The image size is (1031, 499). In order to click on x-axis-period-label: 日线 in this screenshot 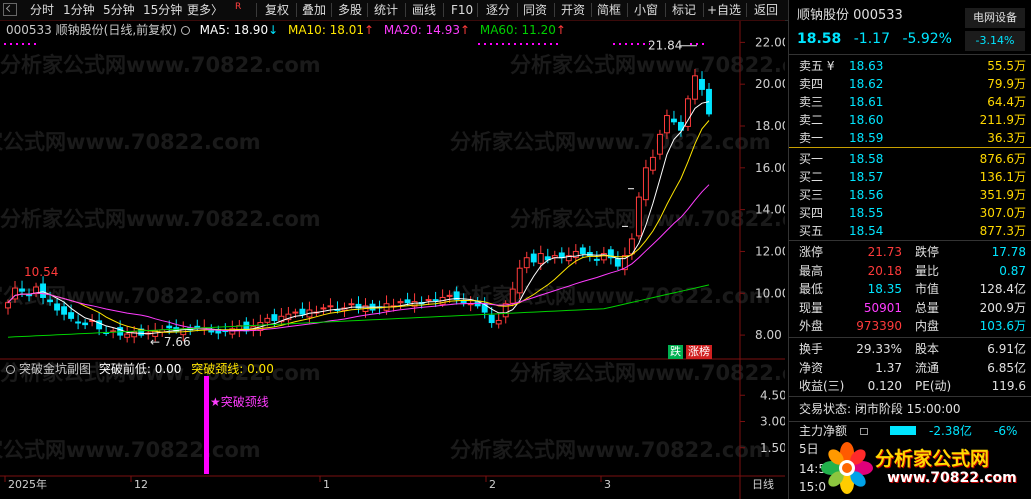, I will do `click(763, 484)`.